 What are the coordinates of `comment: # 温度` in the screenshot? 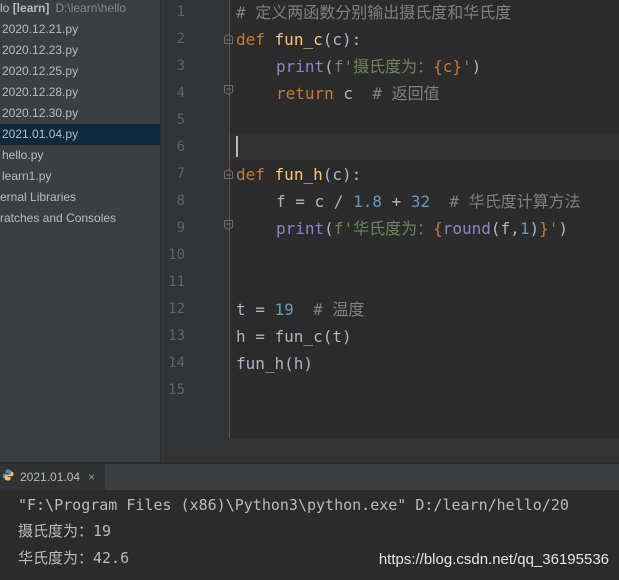 It's located at (339, 309).